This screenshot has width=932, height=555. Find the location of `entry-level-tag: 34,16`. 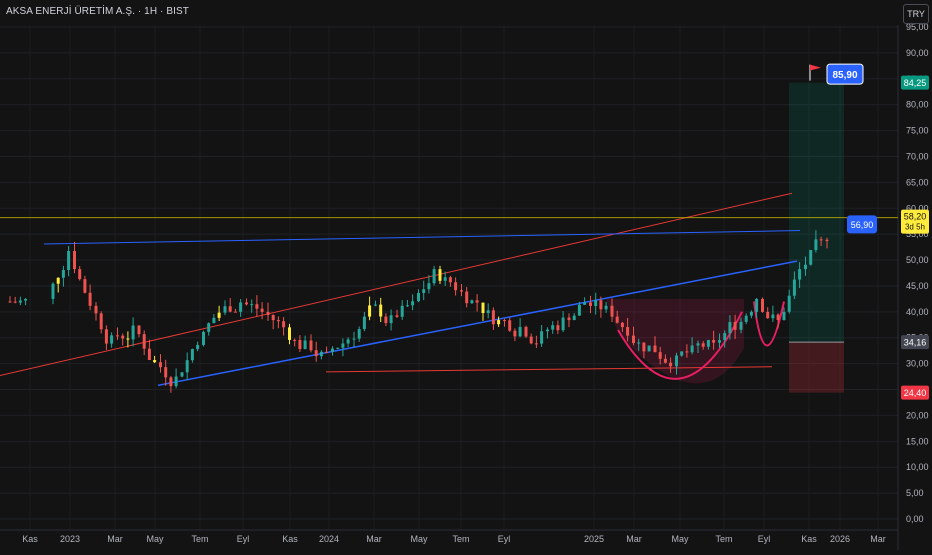

entry-level-tag: 34,16 is located at coordinates (915, 343).